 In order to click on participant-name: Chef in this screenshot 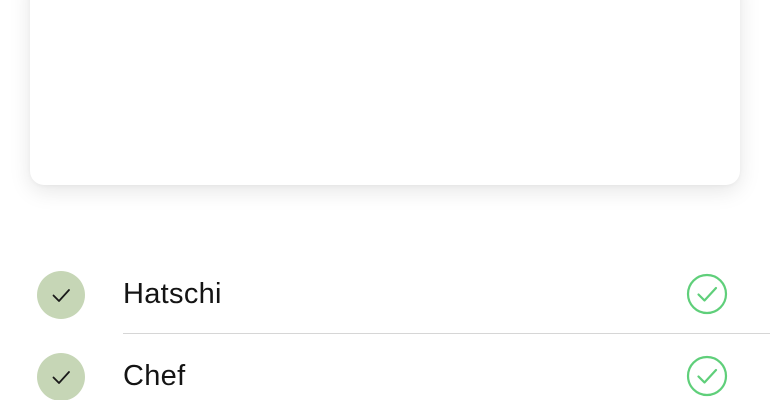, I will do `click(154, 376)`.